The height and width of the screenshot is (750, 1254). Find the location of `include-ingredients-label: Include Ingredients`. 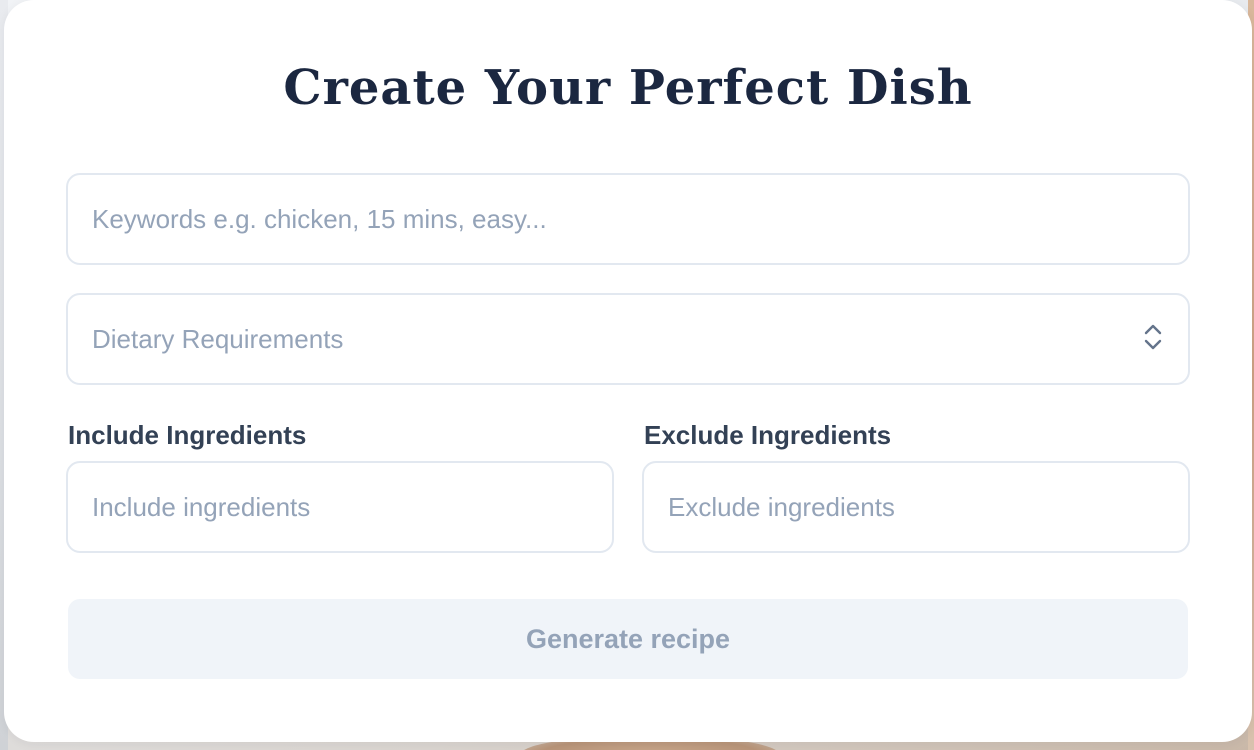

include-ingredients-label: Include Ingredients is located at coordinates (187, 435).